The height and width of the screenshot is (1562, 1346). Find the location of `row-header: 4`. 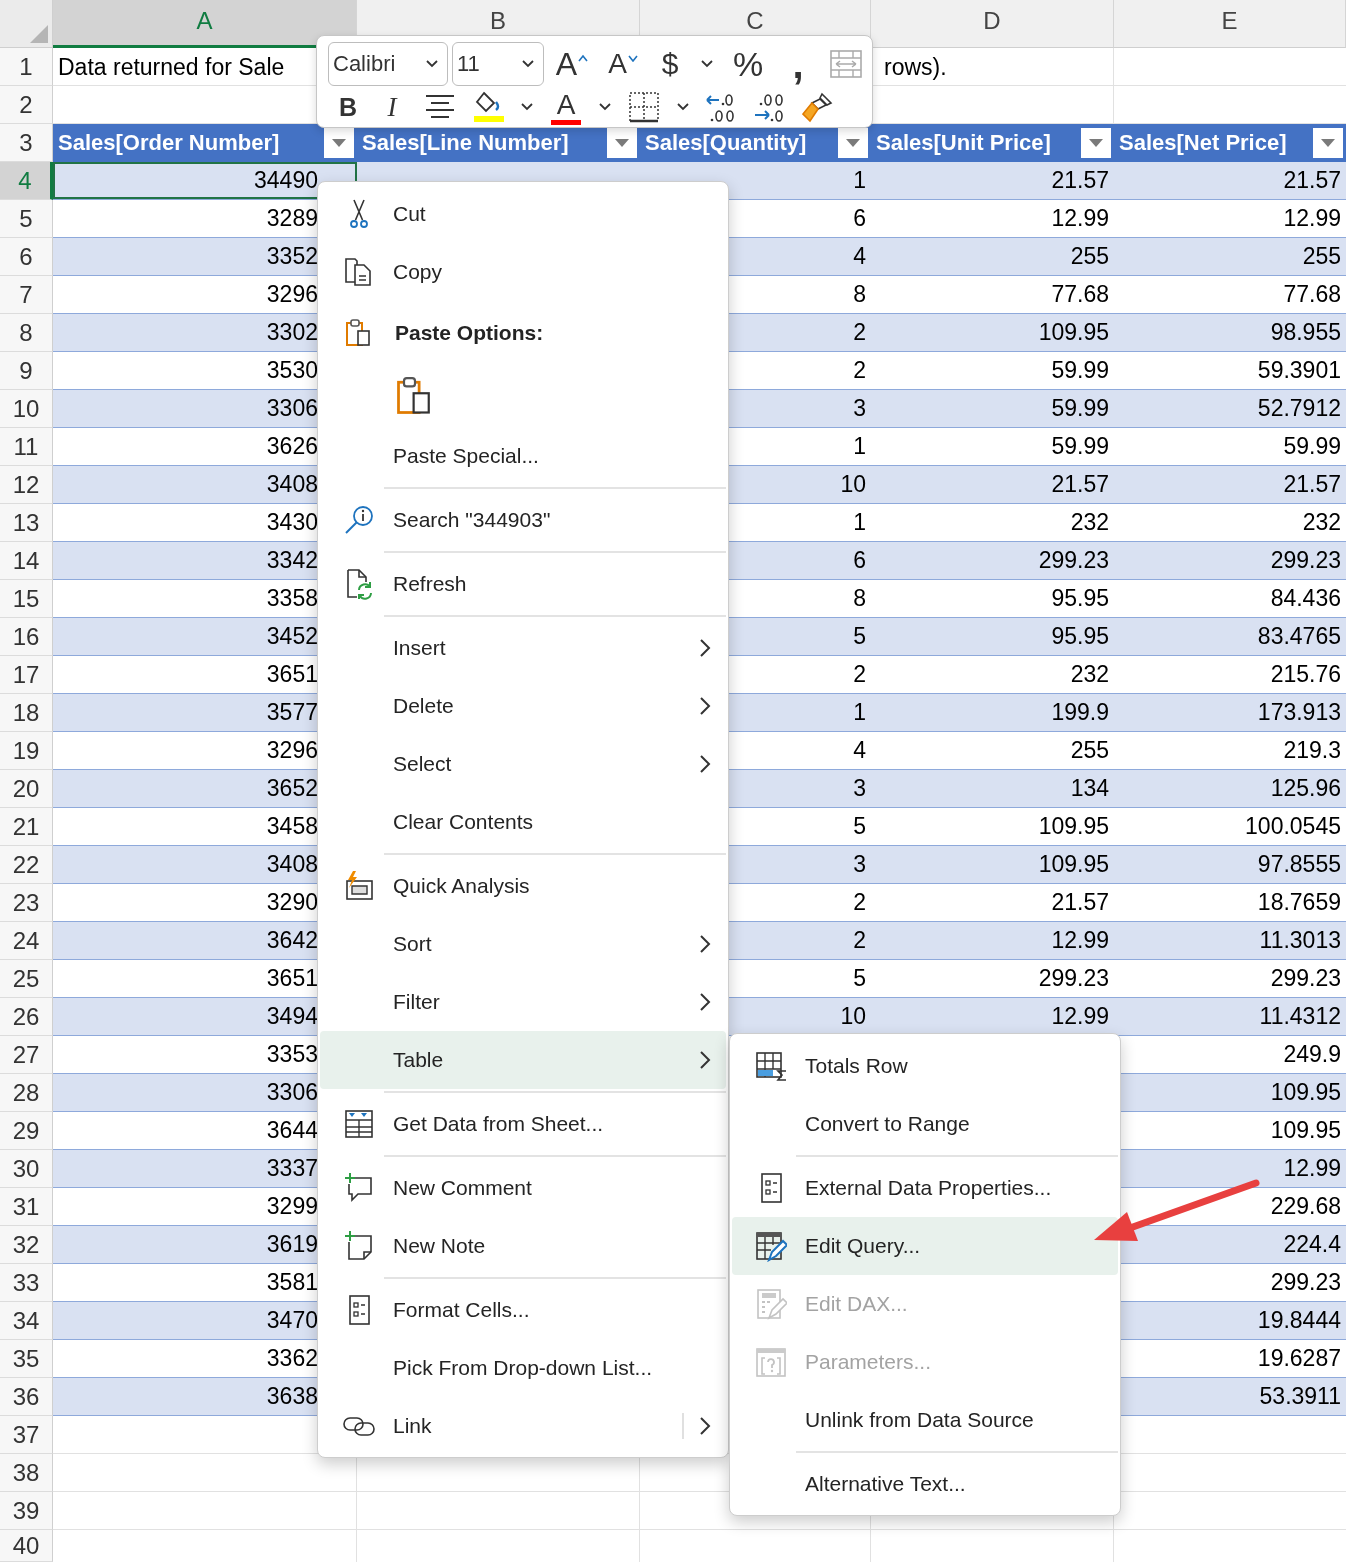

row-header: 4 is located at coordinates (26, 181).